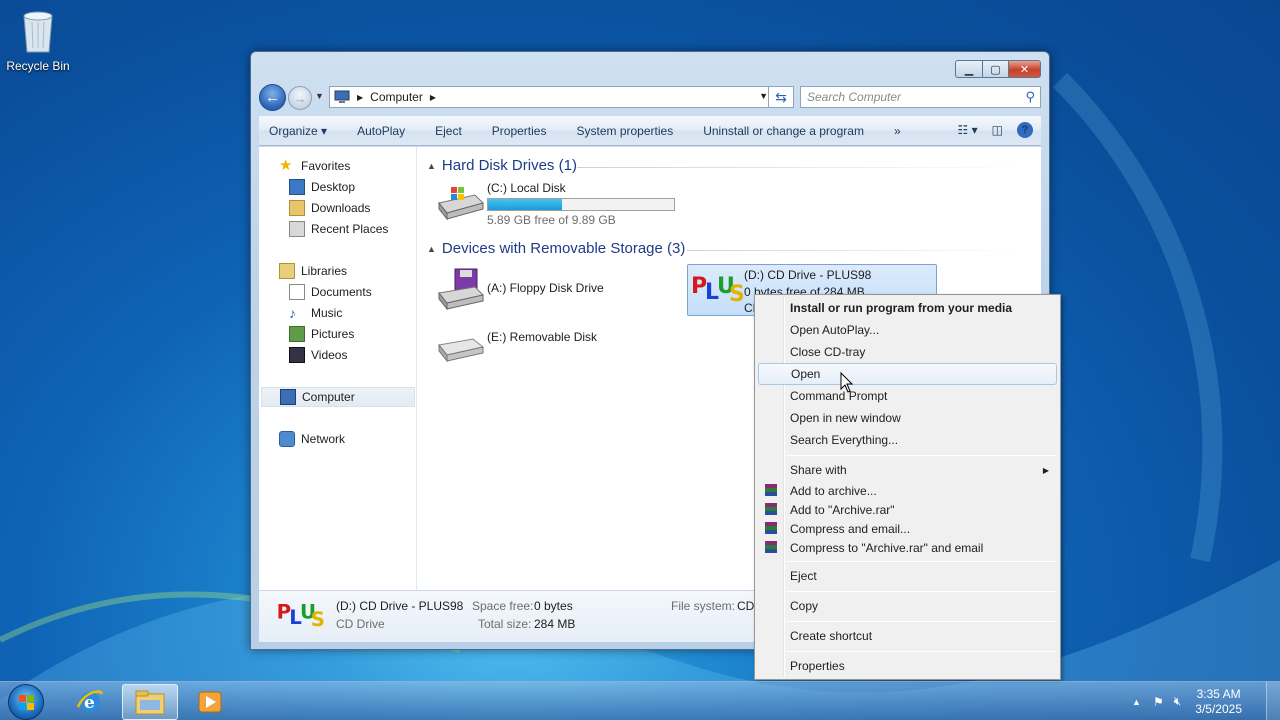 The width and height of the screenshot is (1280, 720). I want to click on taskbar-internet-explorer: e, so click(90, 702).